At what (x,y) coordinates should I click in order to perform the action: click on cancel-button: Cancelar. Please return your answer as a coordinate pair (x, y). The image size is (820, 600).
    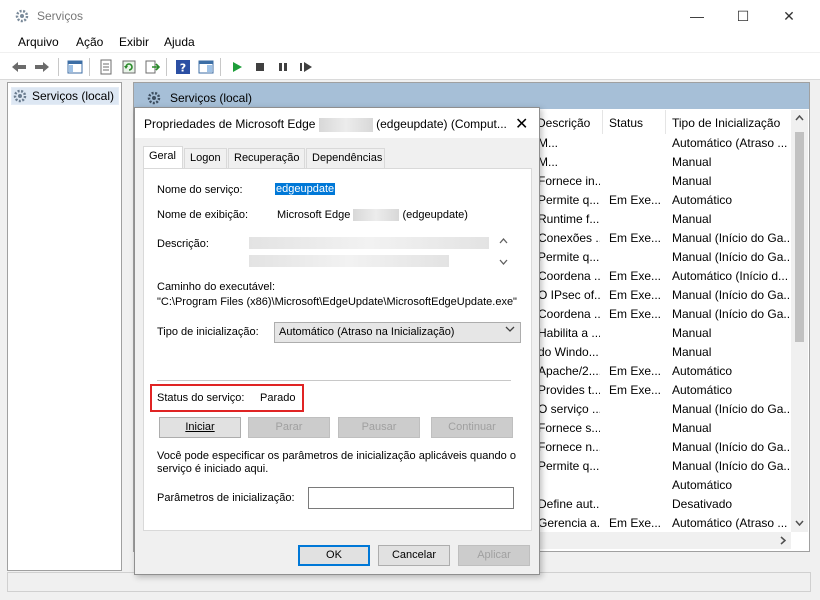
    Looking at the image, I should click on (414, 555).